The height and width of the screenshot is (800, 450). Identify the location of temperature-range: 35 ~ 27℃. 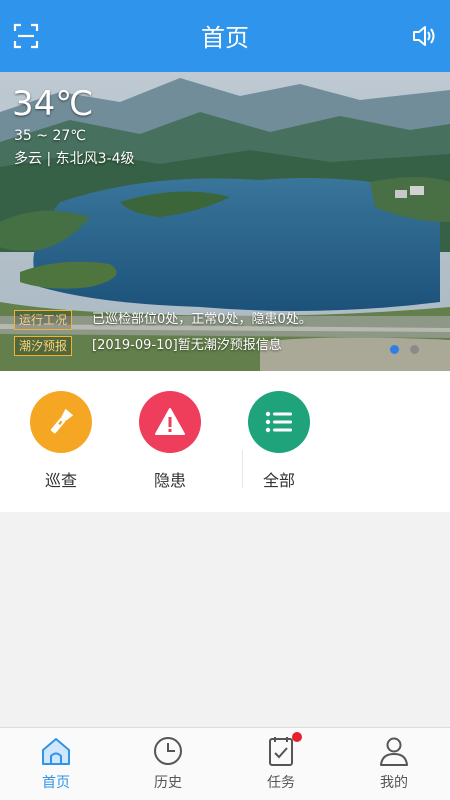
(50, 136).